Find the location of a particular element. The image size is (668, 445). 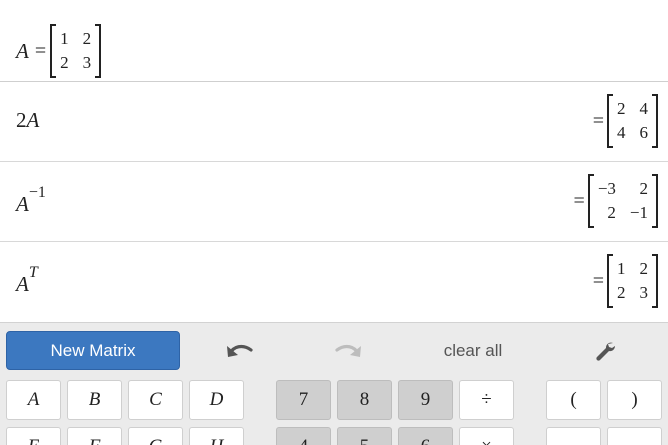

key-e: E is located at coordinates (33, 436).